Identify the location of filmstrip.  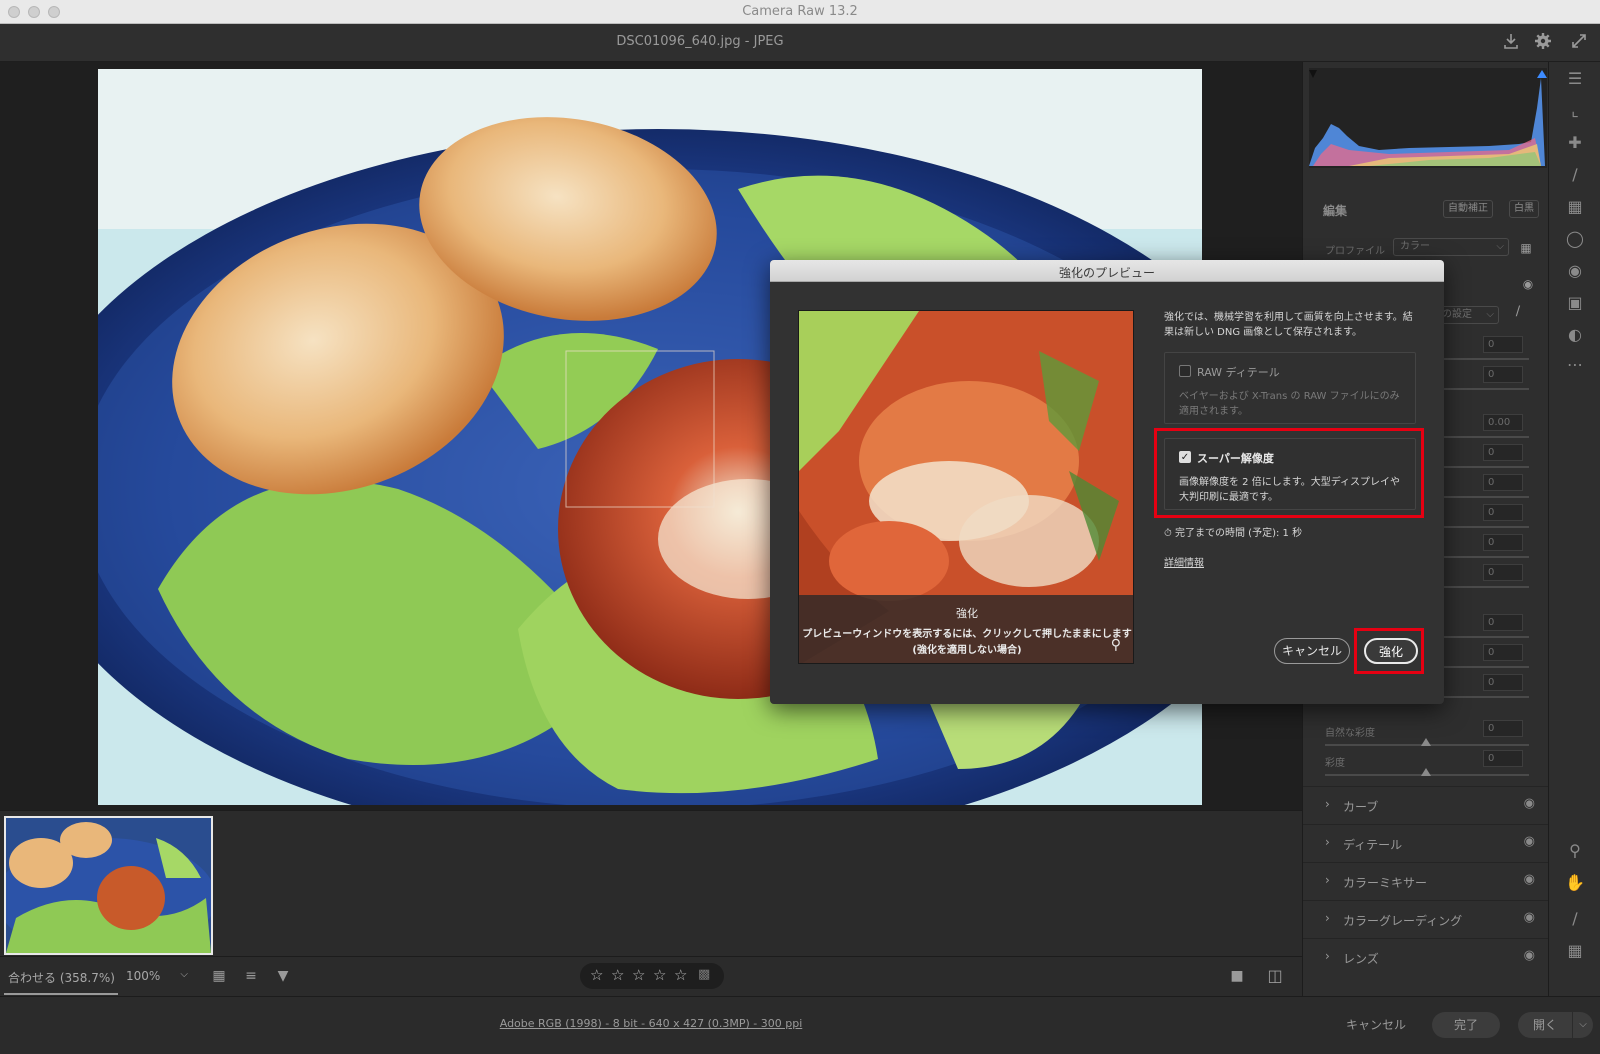
(651, 883).